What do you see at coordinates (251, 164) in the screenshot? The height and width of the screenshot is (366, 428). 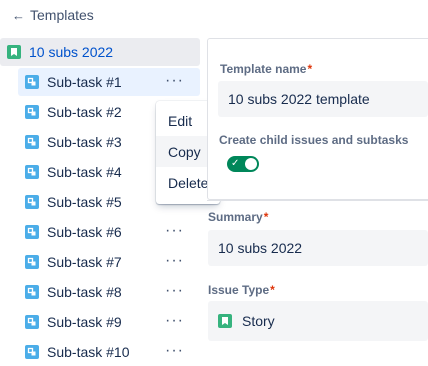 I see `toggle-knob` at bounding box center [251, 164].